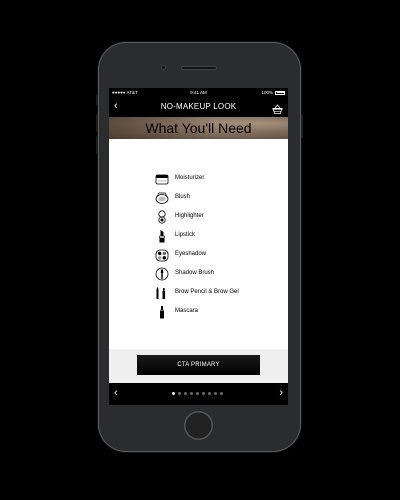 The image size is (400, 500). Describe the element at coordinates (183, 197) in the screenshot. I see `item-label: Blush` at that location.